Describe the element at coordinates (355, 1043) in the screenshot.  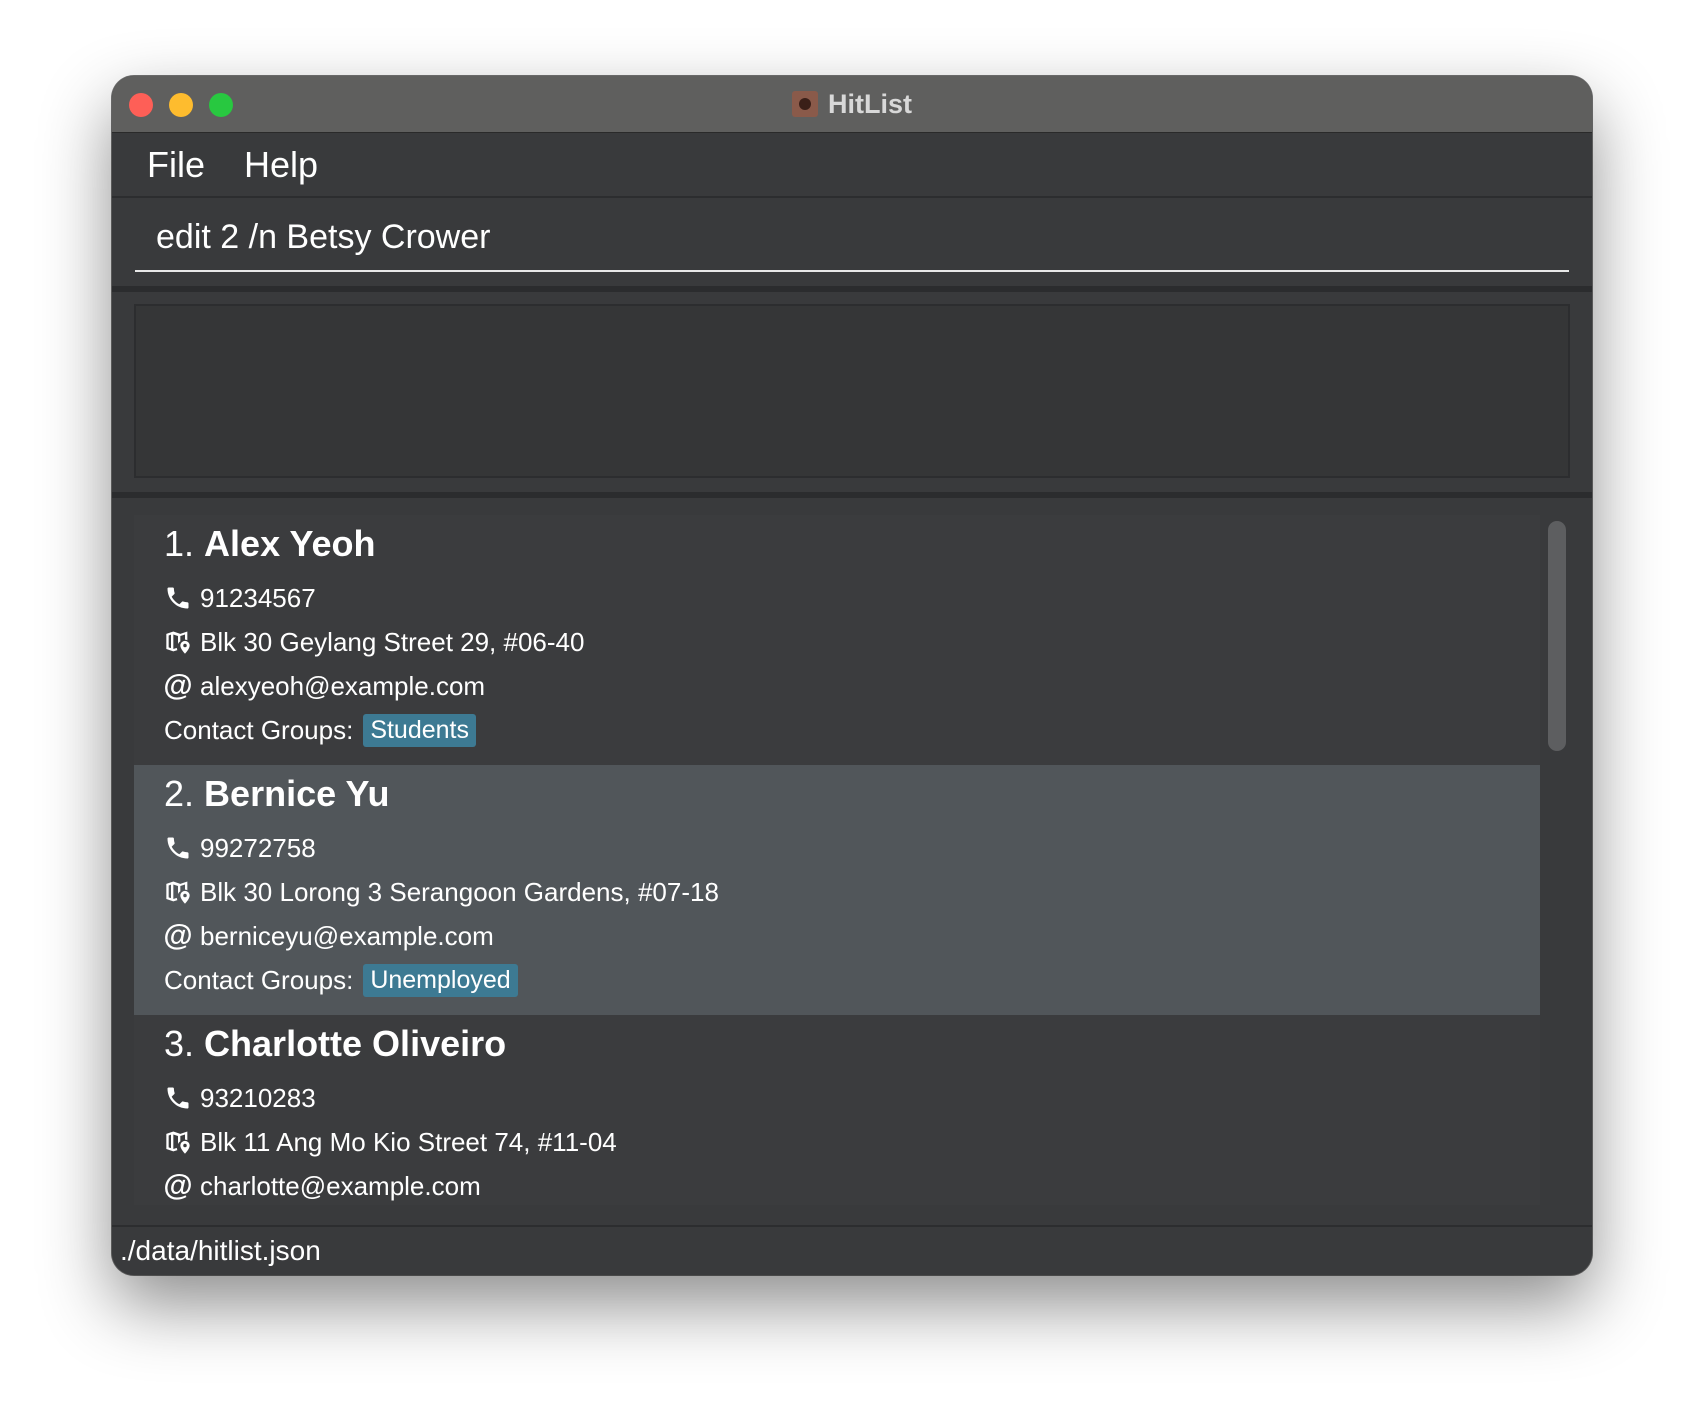
I see `person-name: Charlotte Oliveiro` at that location.